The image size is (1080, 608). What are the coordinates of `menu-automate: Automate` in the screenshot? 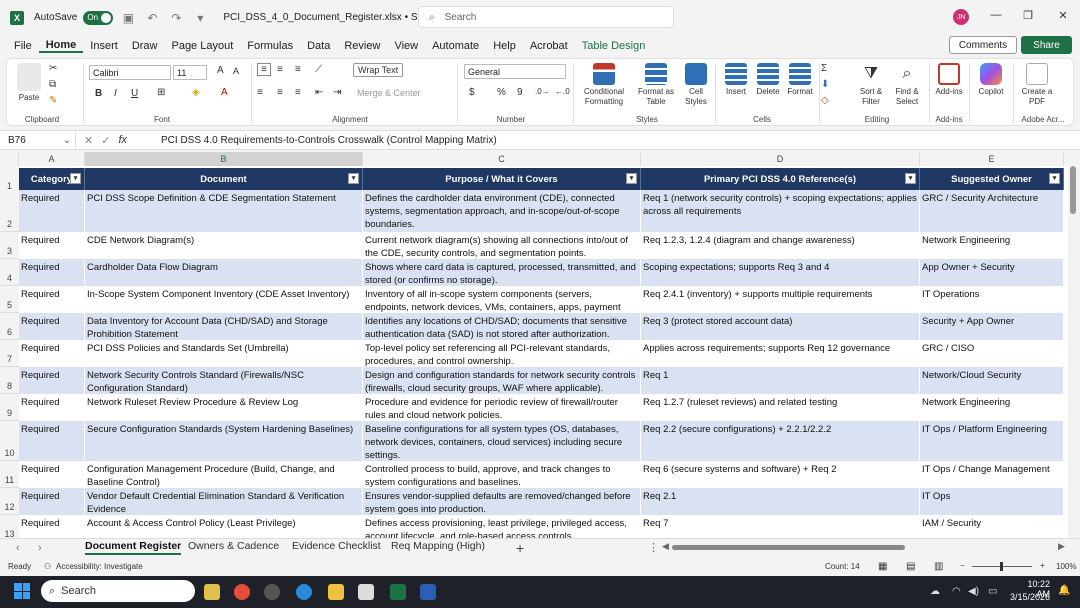 It's located at (455, 46).